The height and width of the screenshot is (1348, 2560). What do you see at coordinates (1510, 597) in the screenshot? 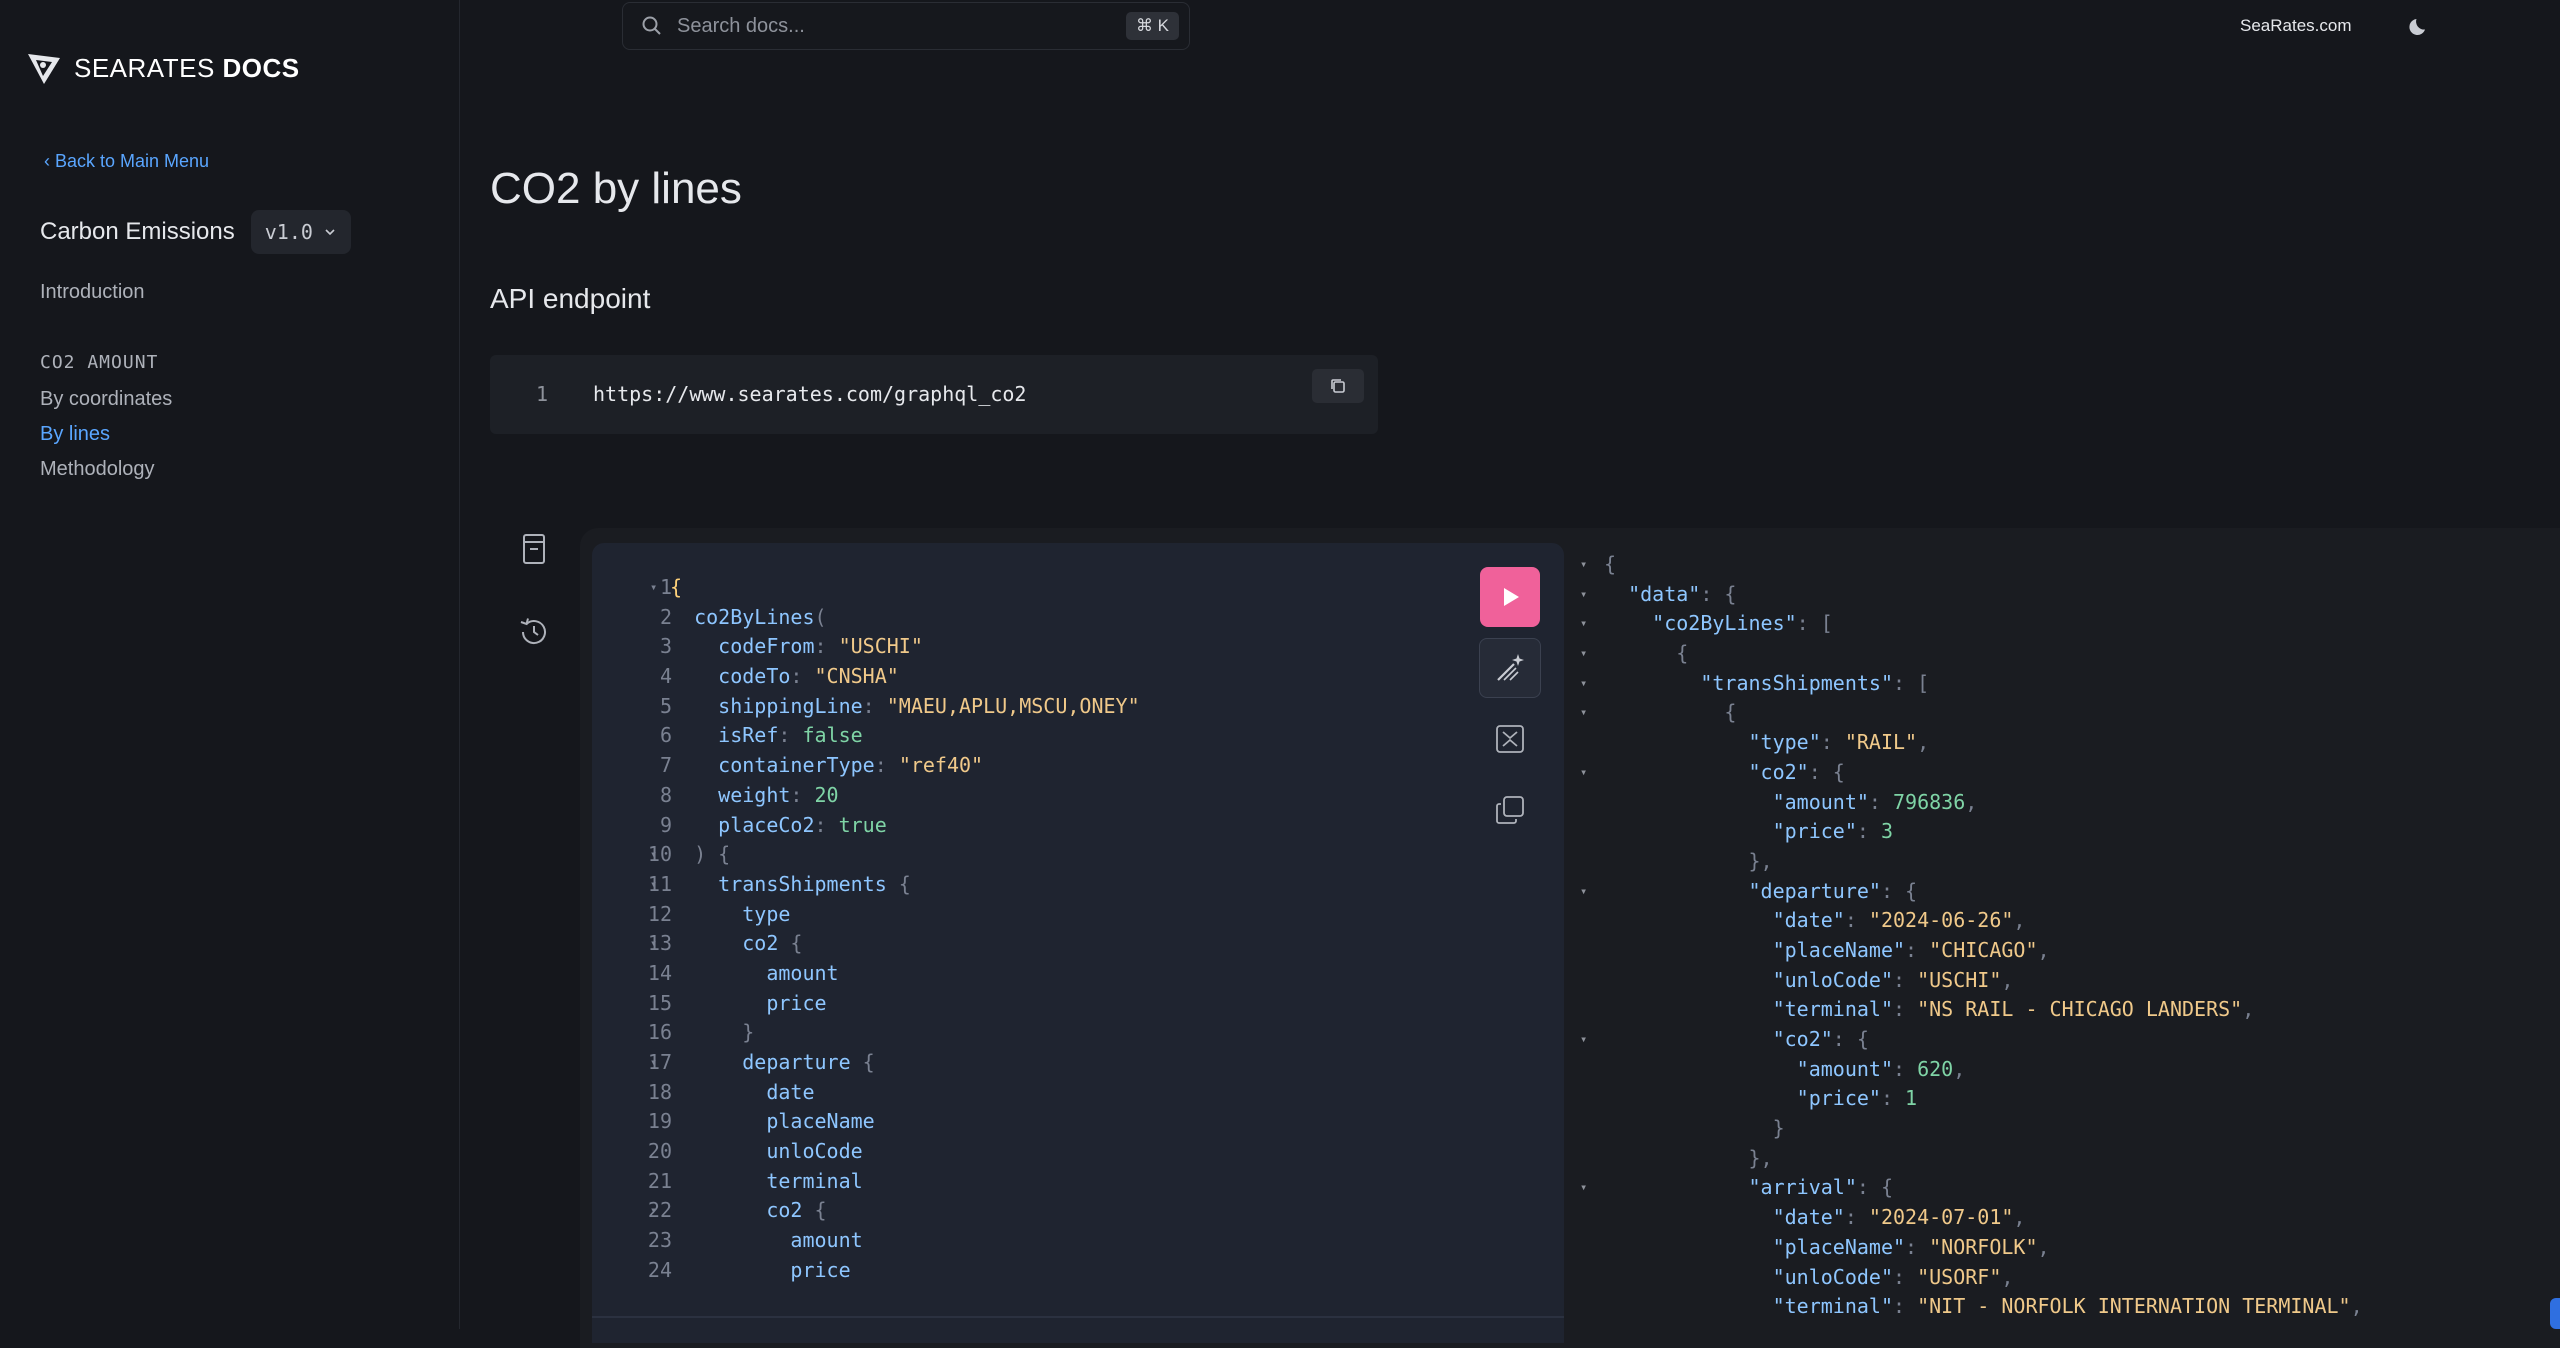
I see `run-query-button` at bounding box center [1510, 597].